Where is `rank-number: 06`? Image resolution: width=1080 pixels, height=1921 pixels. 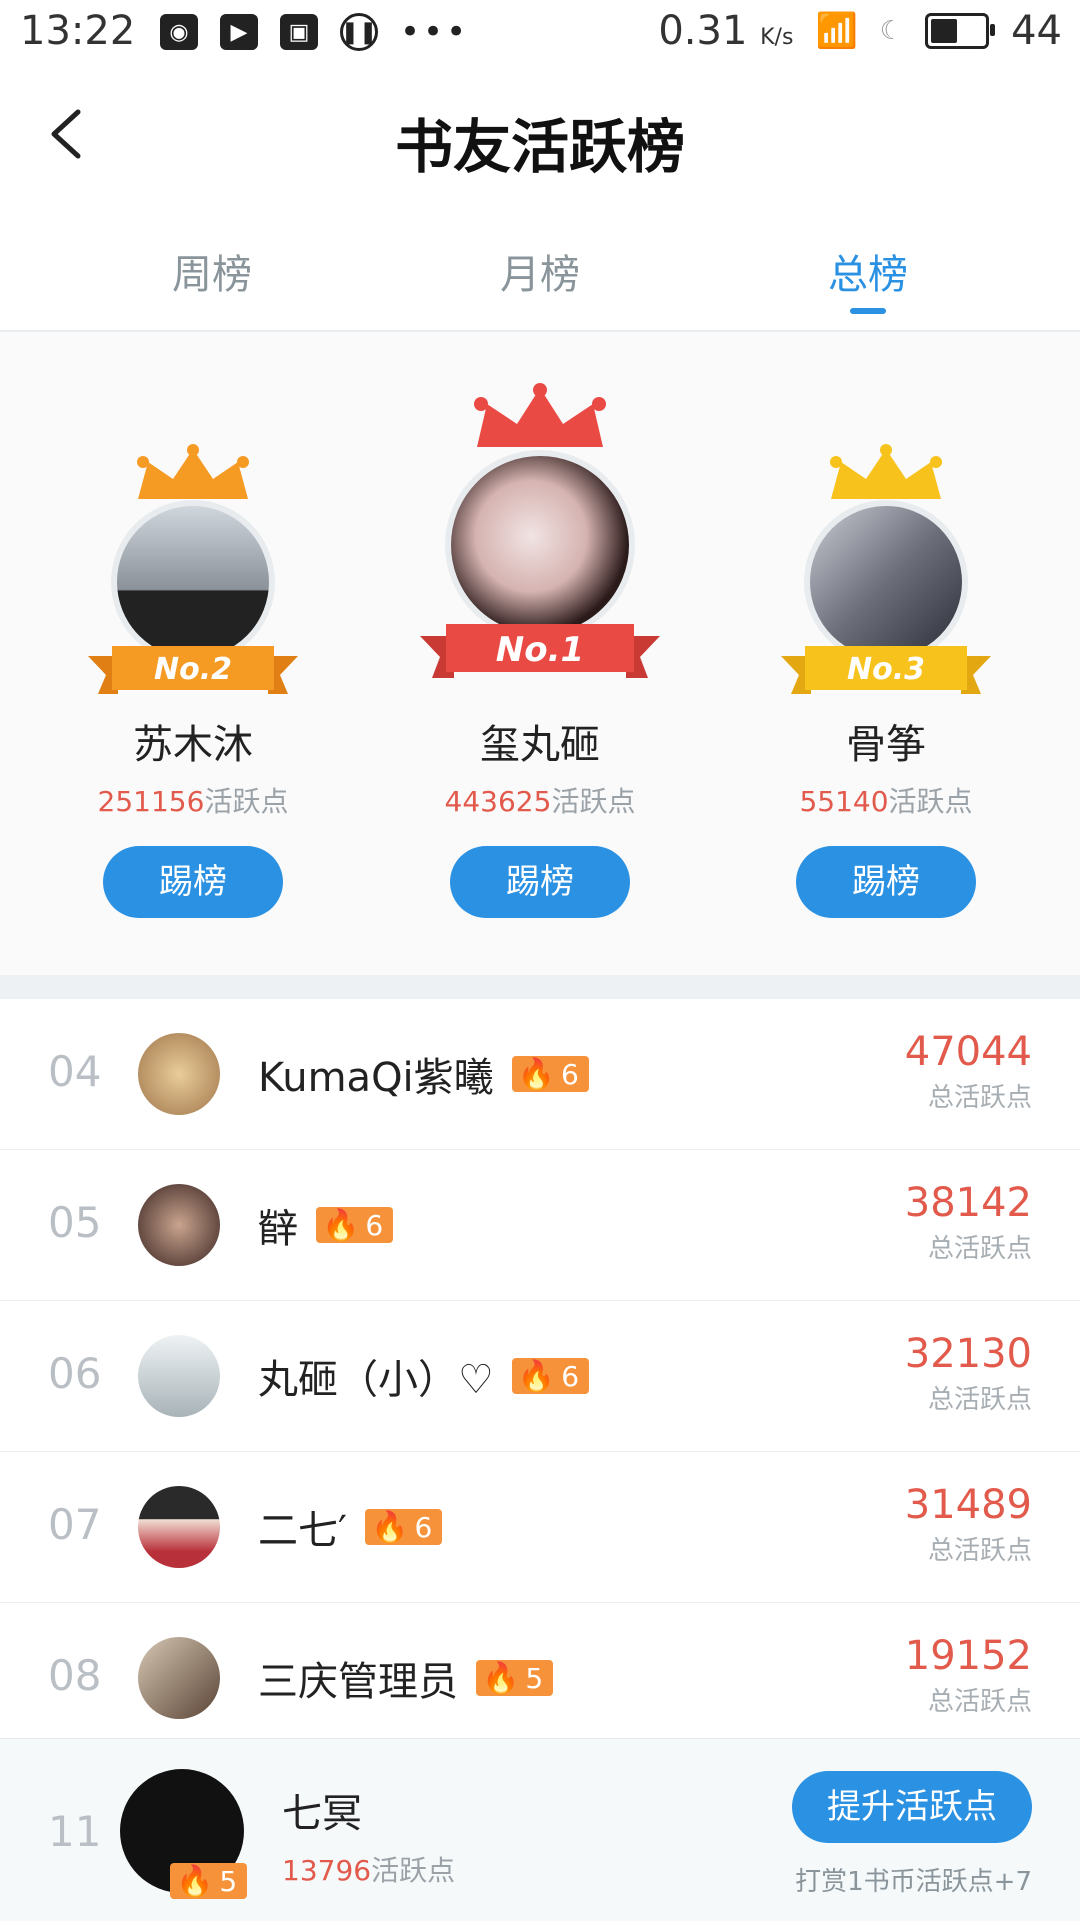 rank-number: 06 is located at coordinates (75, 1373).